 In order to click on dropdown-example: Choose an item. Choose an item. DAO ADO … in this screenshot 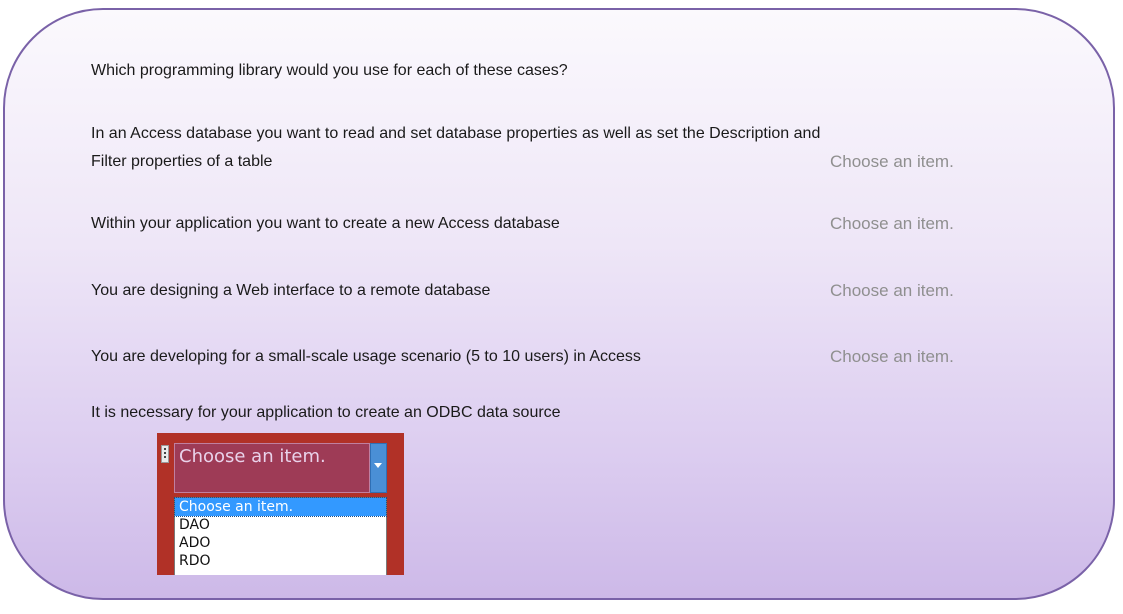, I will do `click(280, 504)`.